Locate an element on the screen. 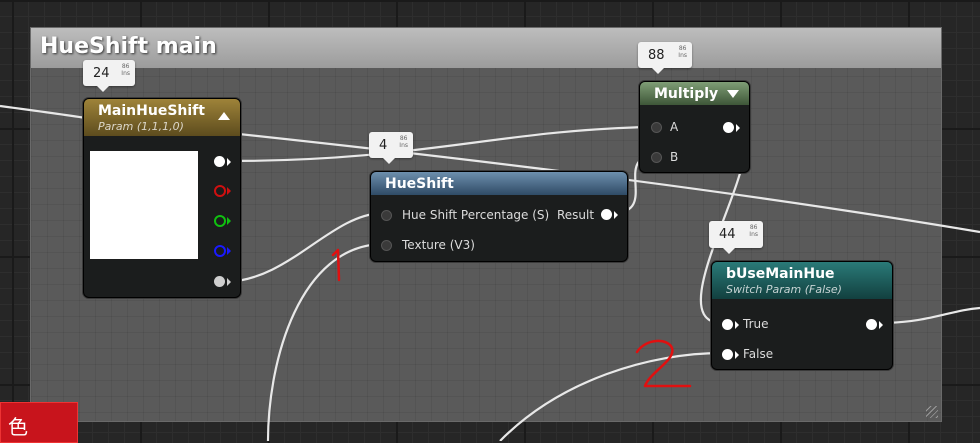  input-pin-false is located at coordinates (727, 354).